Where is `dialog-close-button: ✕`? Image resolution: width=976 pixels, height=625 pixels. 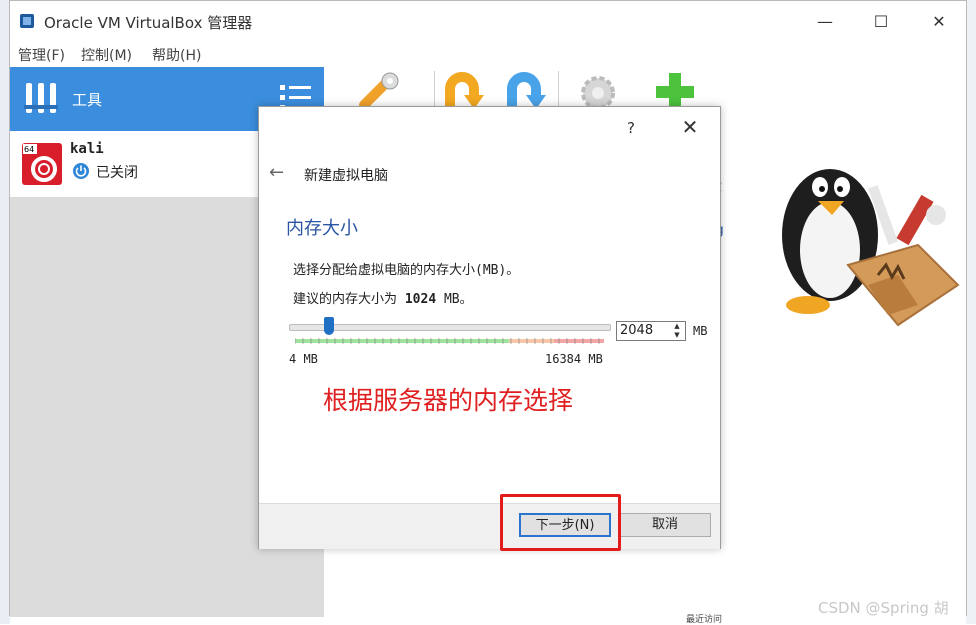
dialog-close-button: ✕ is located at coordinates (690, 127).